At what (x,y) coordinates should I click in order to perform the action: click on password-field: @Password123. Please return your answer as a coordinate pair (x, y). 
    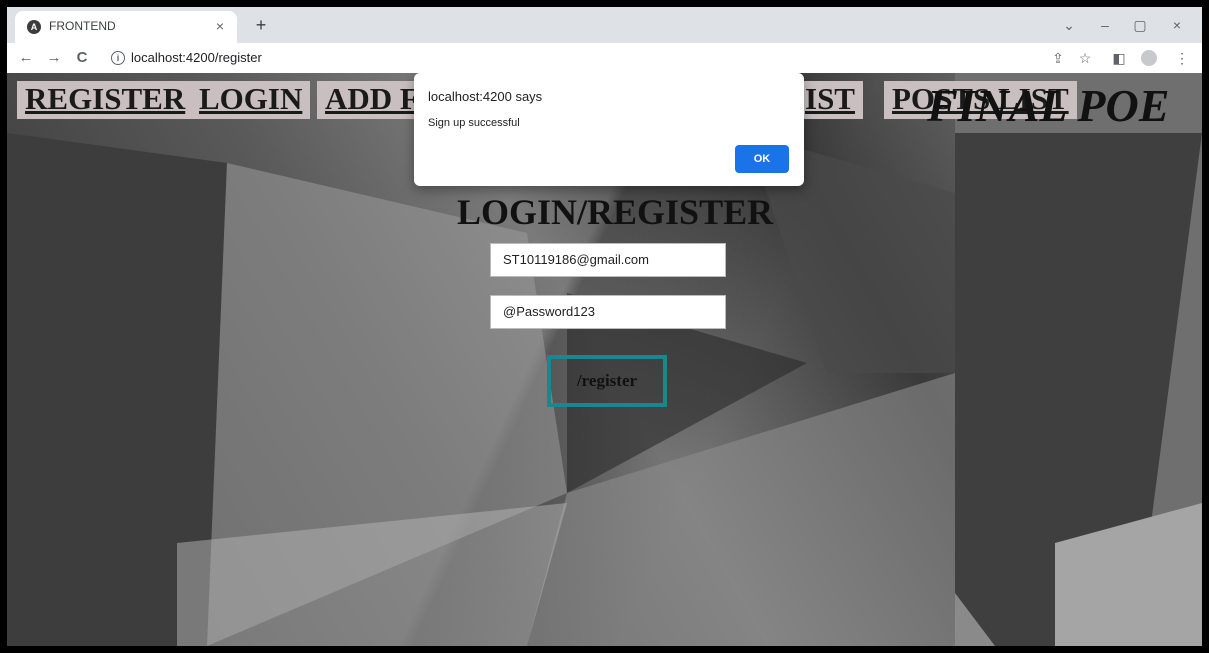
    Looking at the image, I should click on (608, 312).